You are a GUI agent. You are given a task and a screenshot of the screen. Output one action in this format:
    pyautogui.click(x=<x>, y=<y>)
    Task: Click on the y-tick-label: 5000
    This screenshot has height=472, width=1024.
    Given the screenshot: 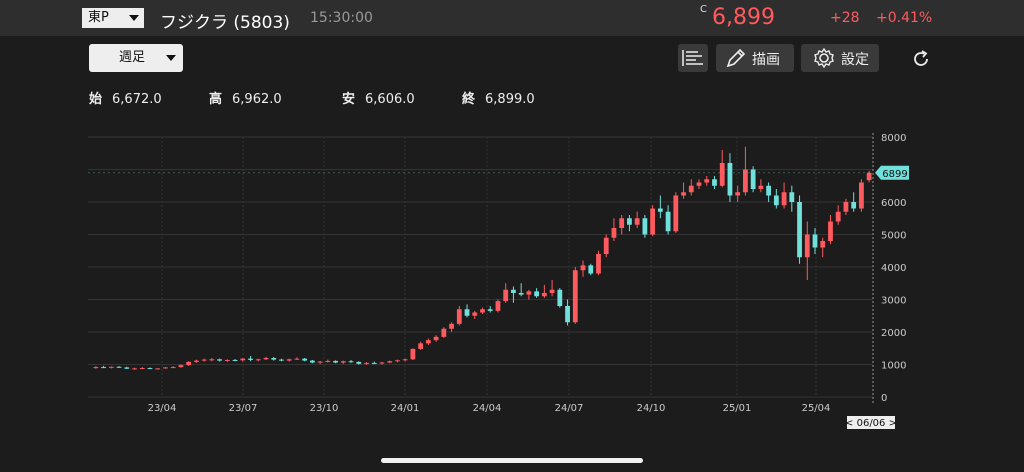 What is the action you would take?
    pyautogui.click(x=893, y=236)
    